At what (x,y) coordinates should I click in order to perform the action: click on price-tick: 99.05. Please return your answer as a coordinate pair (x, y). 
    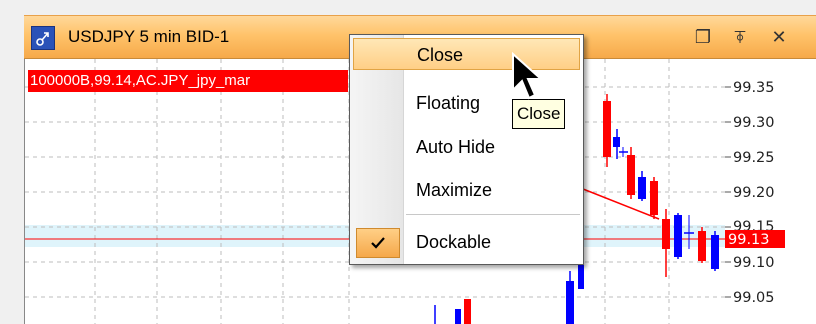
    Looking at the image, I should click on (754, 298).